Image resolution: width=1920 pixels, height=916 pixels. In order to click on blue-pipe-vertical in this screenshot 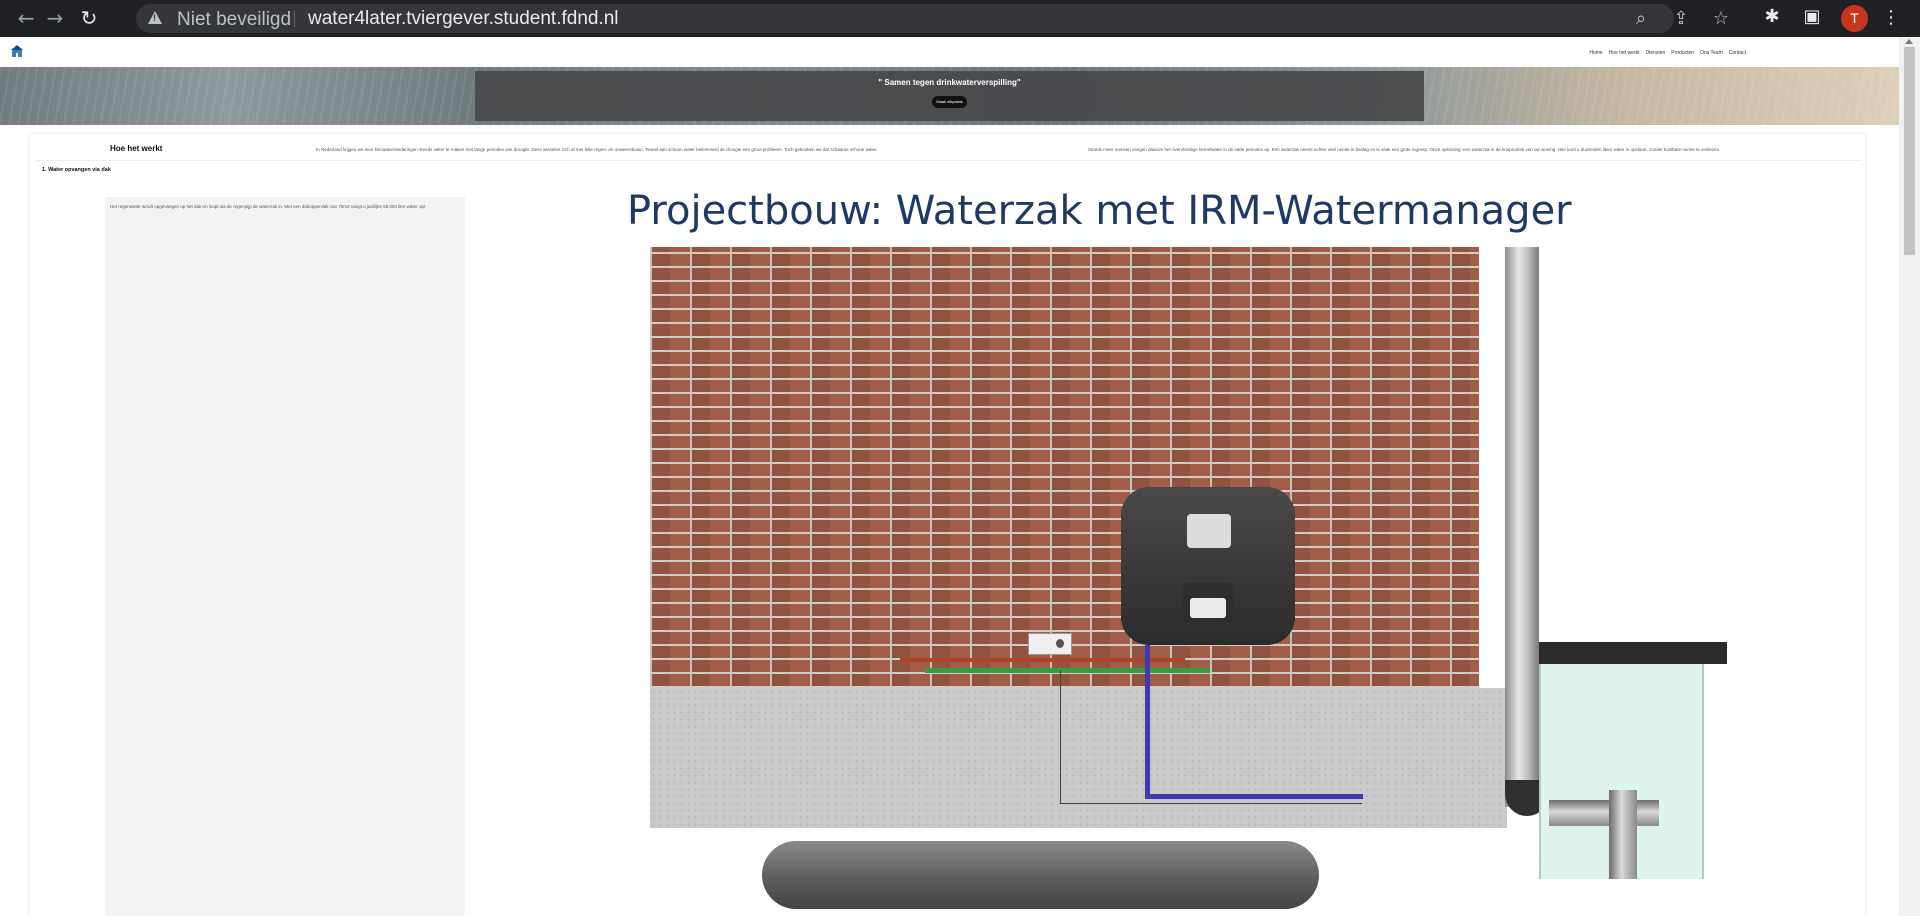, I will do `click(1147, 722)`.